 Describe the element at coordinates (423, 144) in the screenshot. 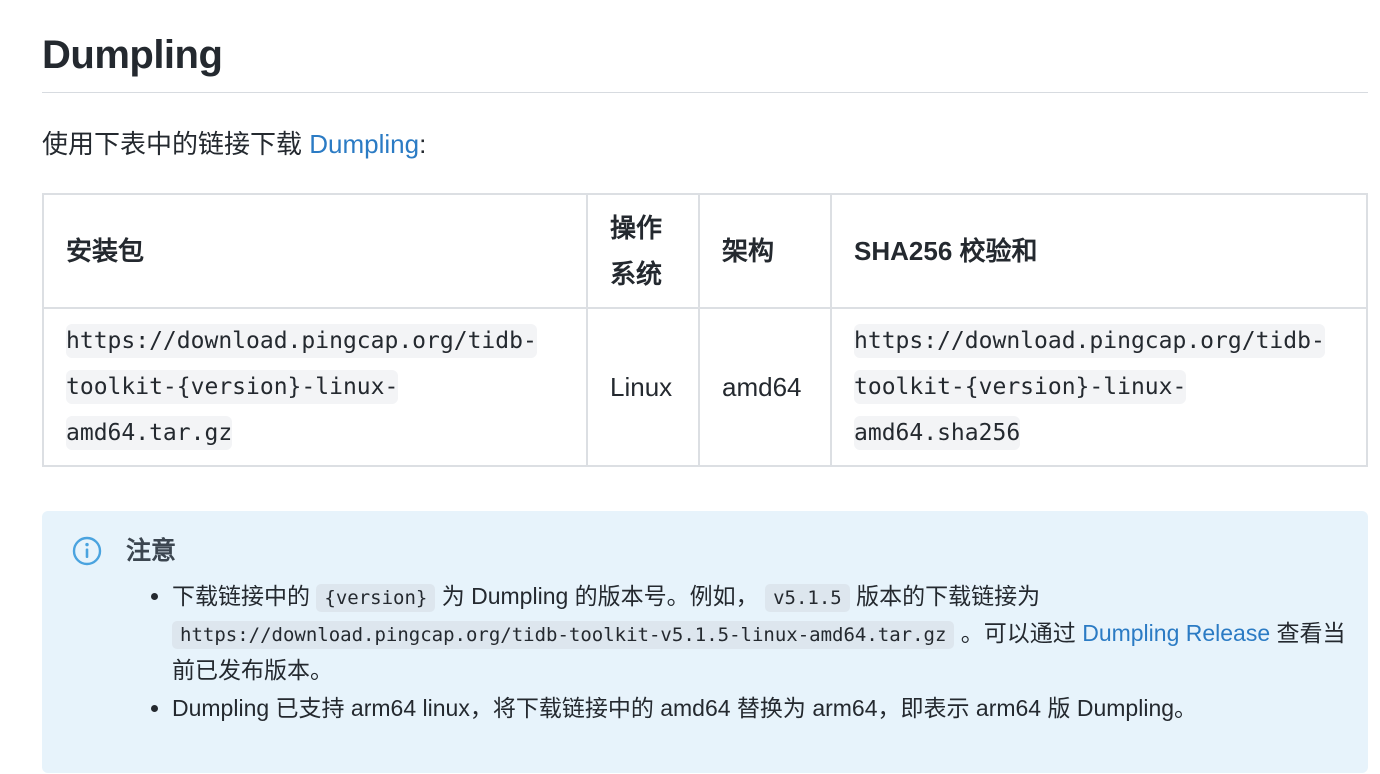

I see `intro-colon: :` at that location.